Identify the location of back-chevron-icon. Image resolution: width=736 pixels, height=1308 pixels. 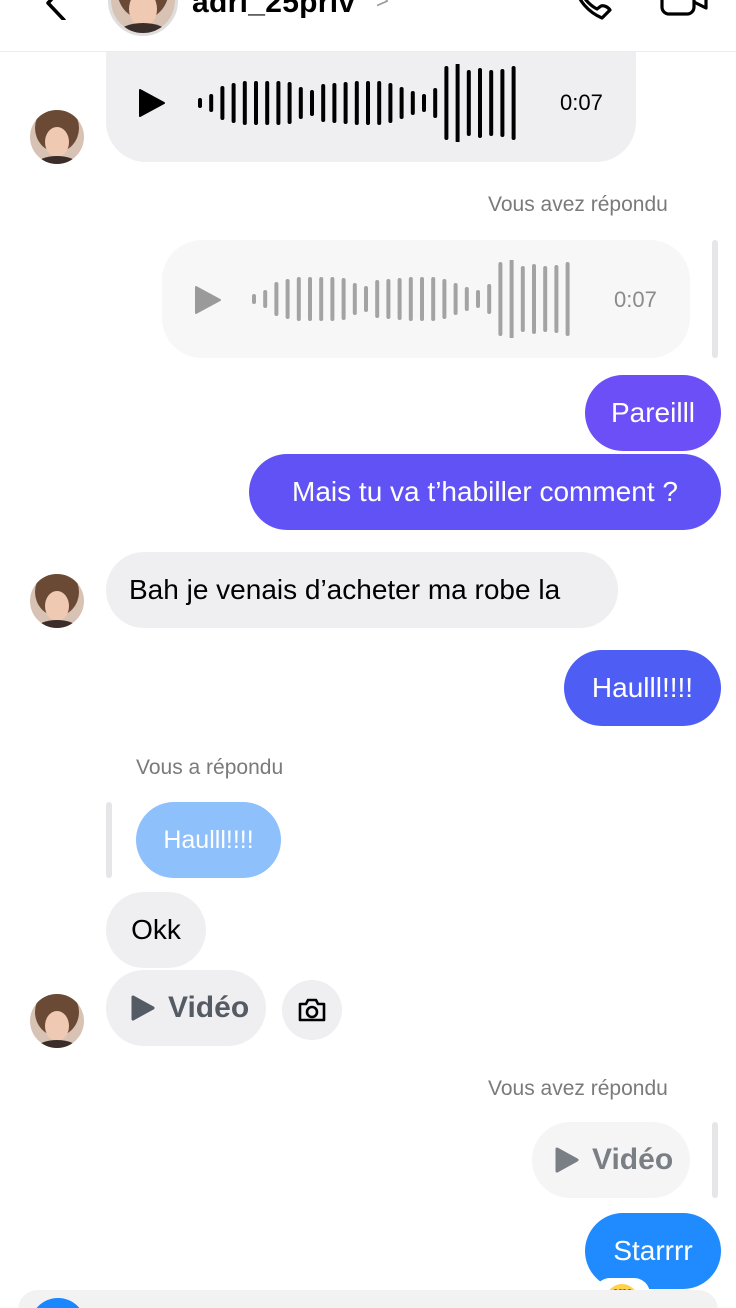
(55, 10).